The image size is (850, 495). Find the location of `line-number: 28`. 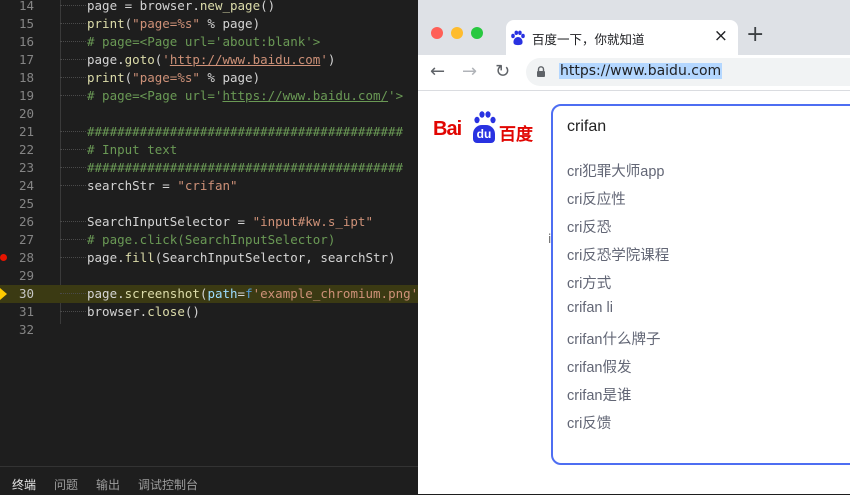

line-number: 28 is located at coordinates (26, 257).